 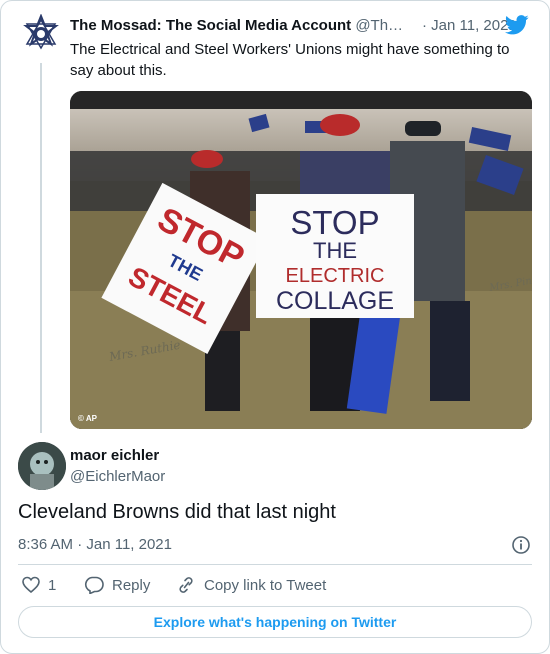 I want to click on reply-date-group: · Jan 11, 2021, so click(x=469, y=25).